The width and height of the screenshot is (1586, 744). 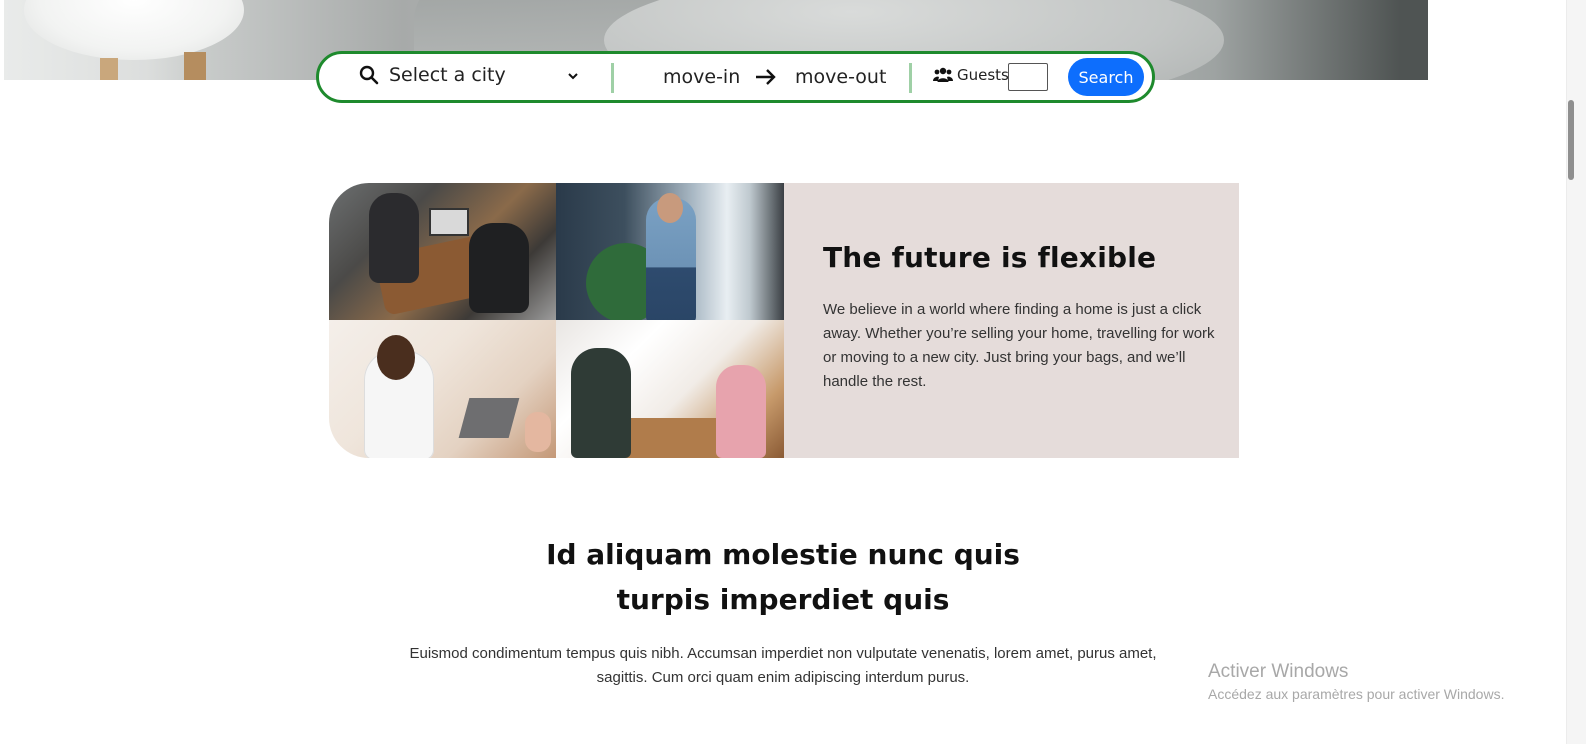 I want to click on page-scrollbar, so click(x=1576, y=372).